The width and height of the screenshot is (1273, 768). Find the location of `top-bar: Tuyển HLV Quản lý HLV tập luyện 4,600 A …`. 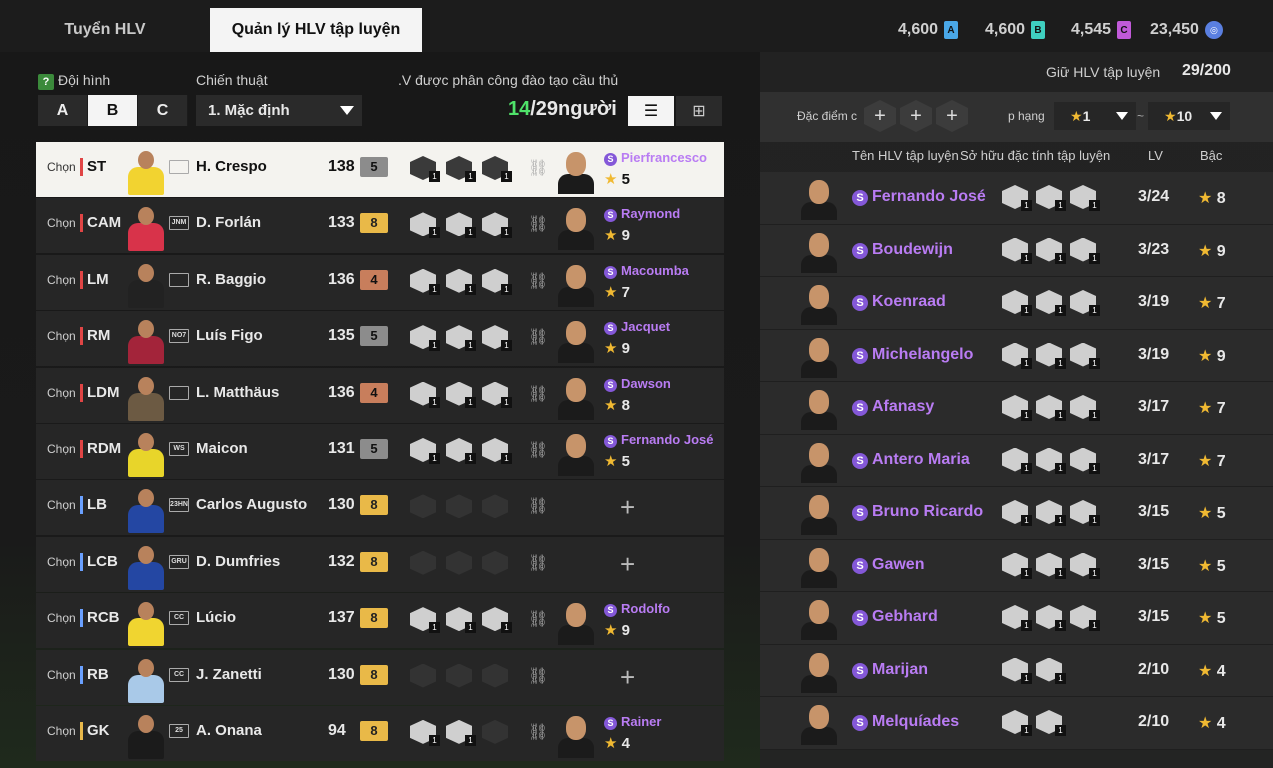

top-bar: Tuyển HLV Quản lý HLV tập luyện 4,600 A … is located at coordinates (636, 26).